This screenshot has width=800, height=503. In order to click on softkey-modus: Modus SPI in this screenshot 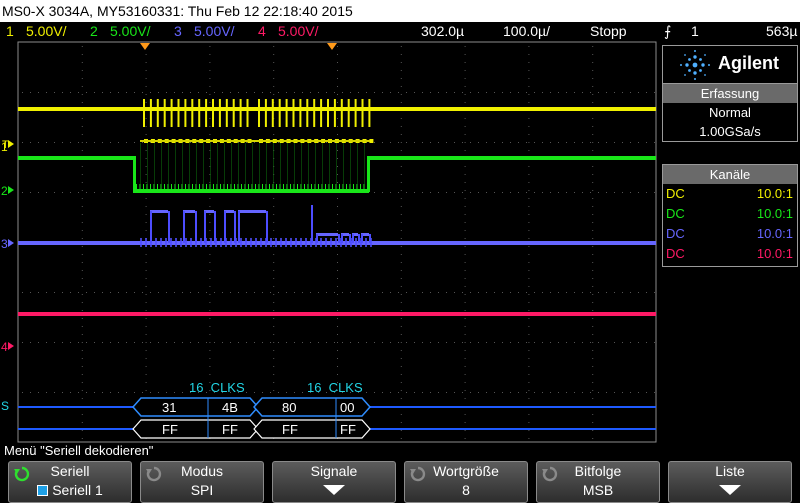, I will do `click(202, 482)`.